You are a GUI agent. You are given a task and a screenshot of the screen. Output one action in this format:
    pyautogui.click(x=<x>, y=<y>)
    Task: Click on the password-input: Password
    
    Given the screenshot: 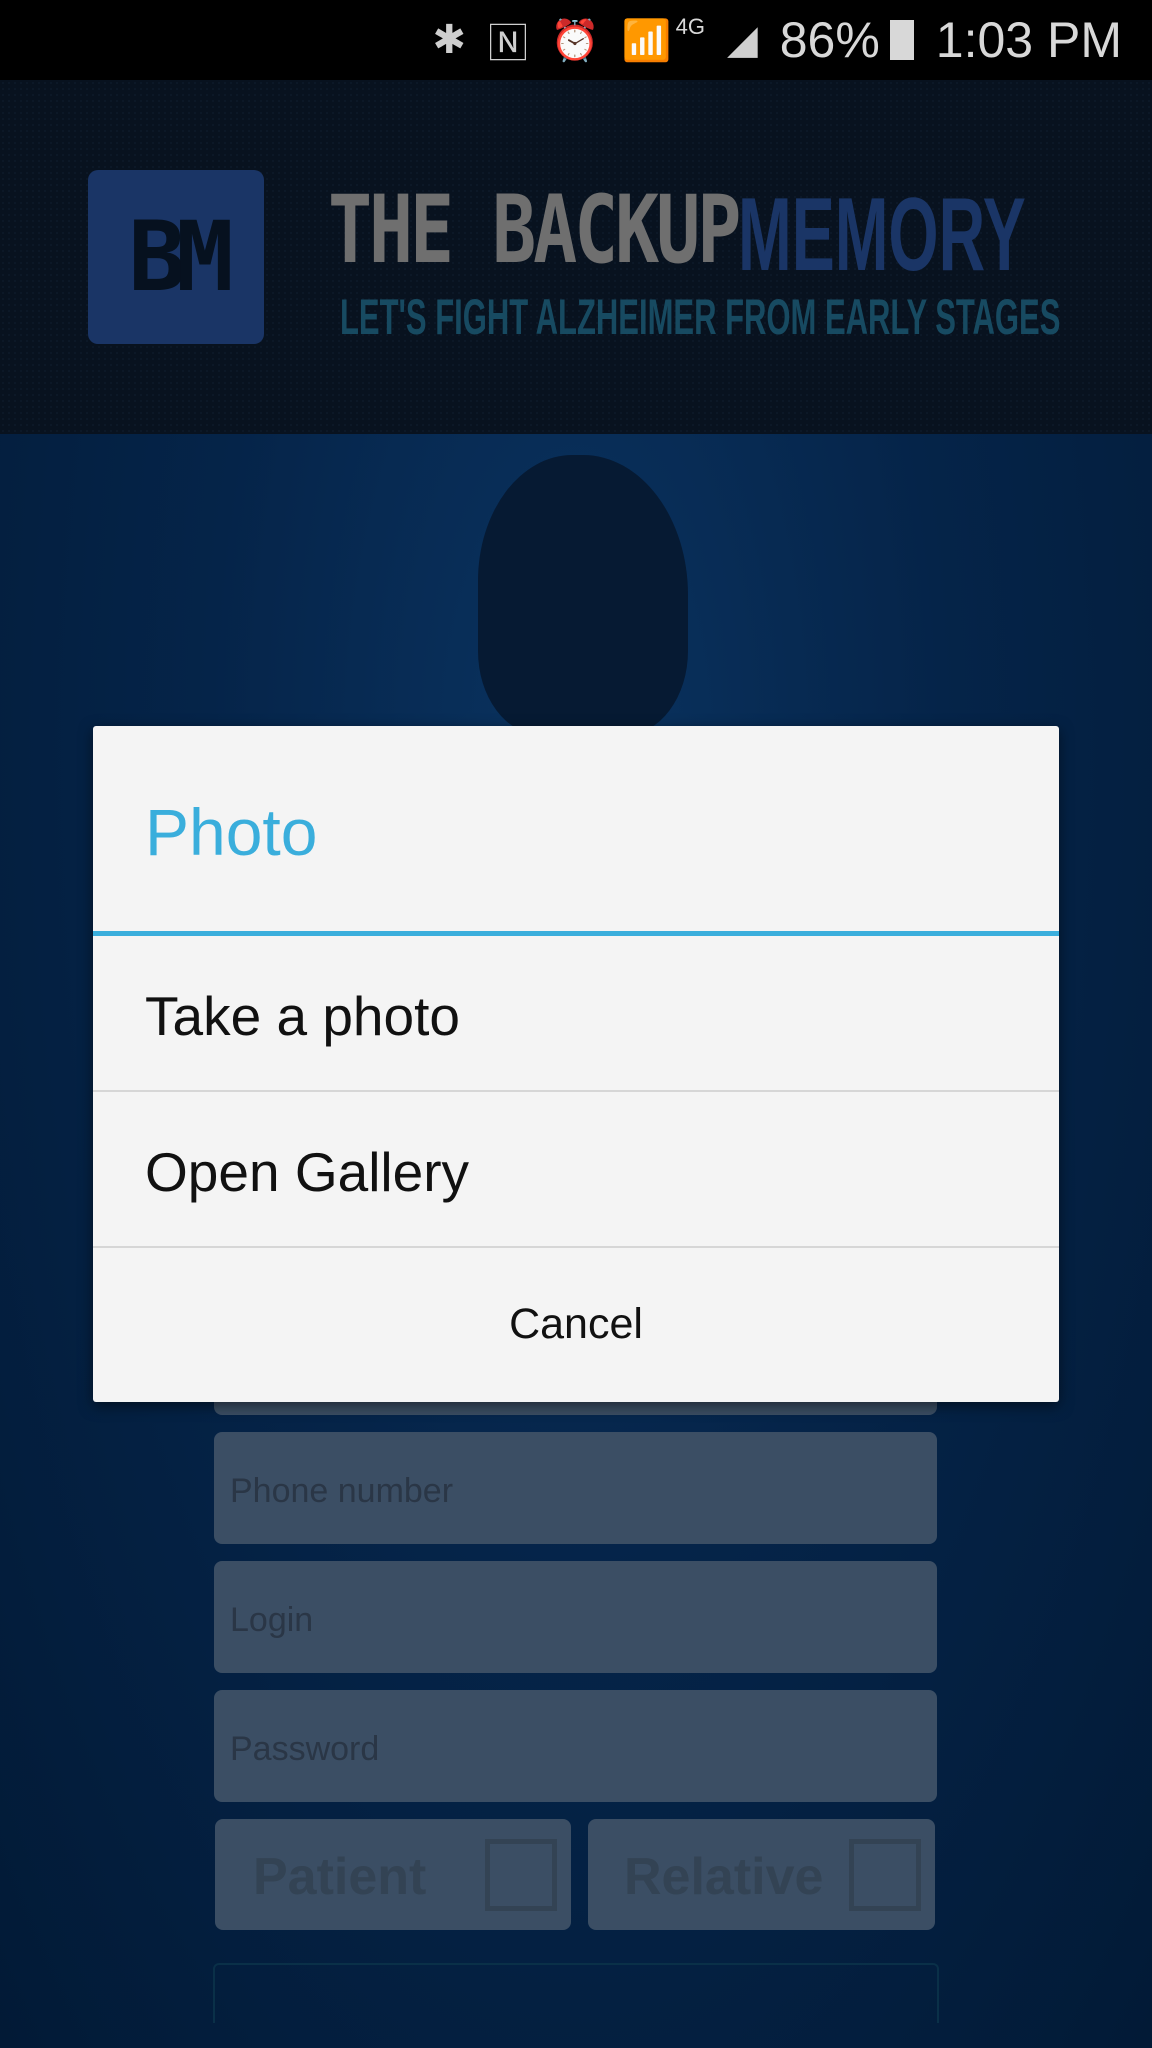 What is the action you would take?
    pyautogui.click(x=575, y=1746)
    